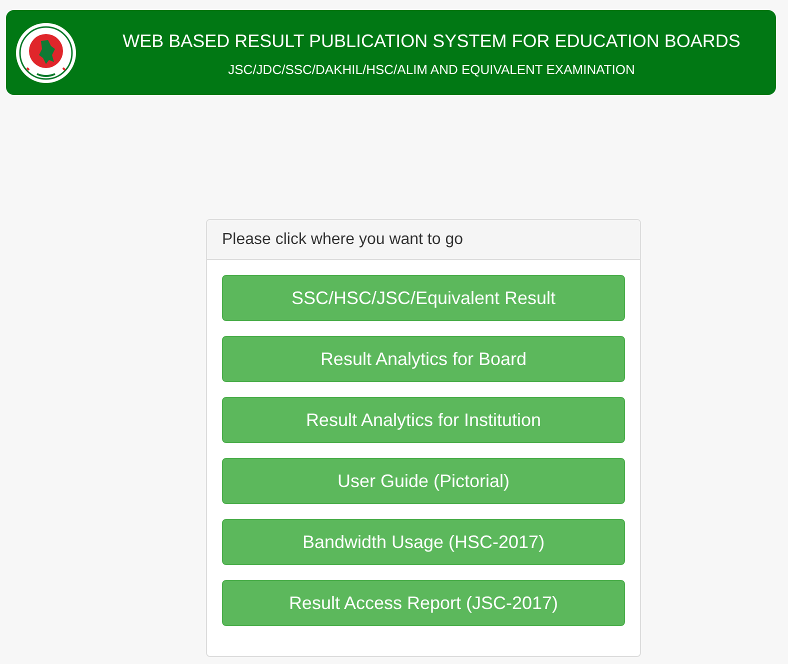  I want to click on panel-heading: Please click where you want to go, so click(423, 240).